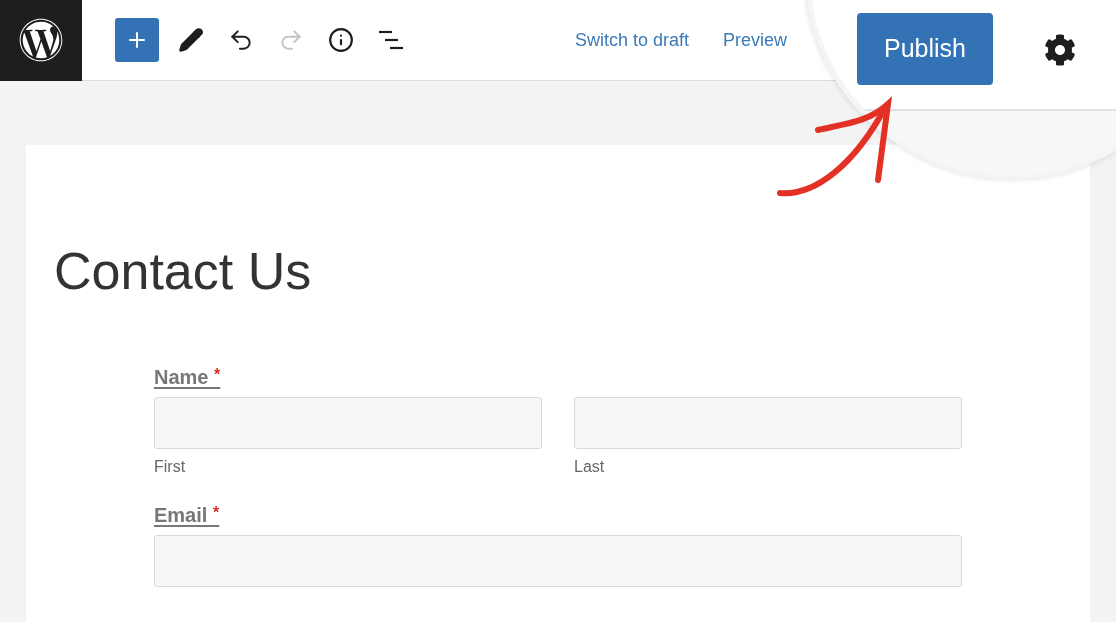 The image size is (1116, 622). I want to click on field-sublabel: Last, so click(590, 467).